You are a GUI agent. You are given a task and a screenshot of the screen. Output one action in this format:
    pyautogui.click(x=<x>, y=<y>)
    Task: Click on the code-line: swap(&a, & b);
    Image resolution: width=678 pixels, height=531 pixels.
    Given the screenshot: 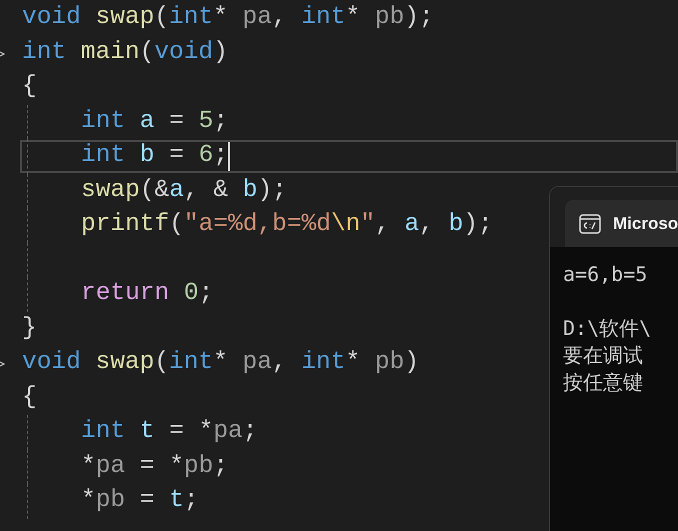 What is the action you would take?
    pyautogui.click(x=184, y=191)
    